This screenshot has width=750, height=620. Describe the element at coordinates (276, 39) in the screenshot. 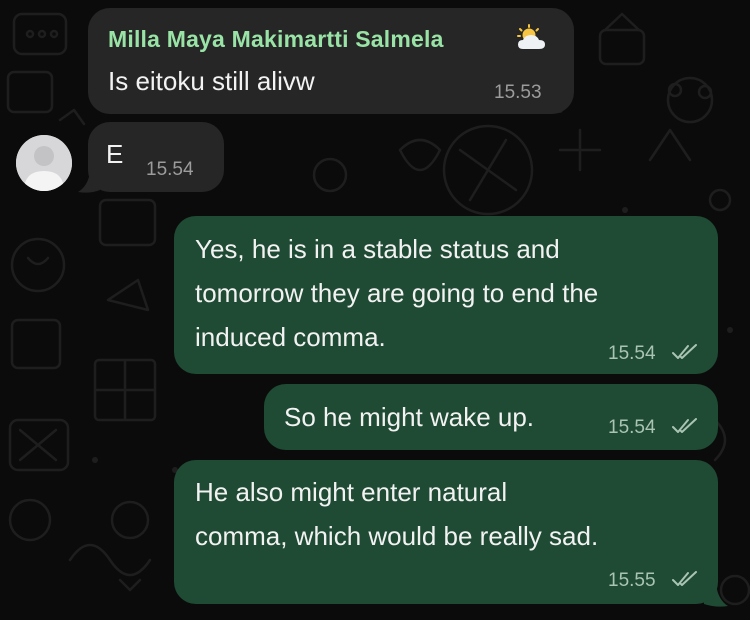

I see `sender-name: Milla Maya Makimartti Salmela` at that location.